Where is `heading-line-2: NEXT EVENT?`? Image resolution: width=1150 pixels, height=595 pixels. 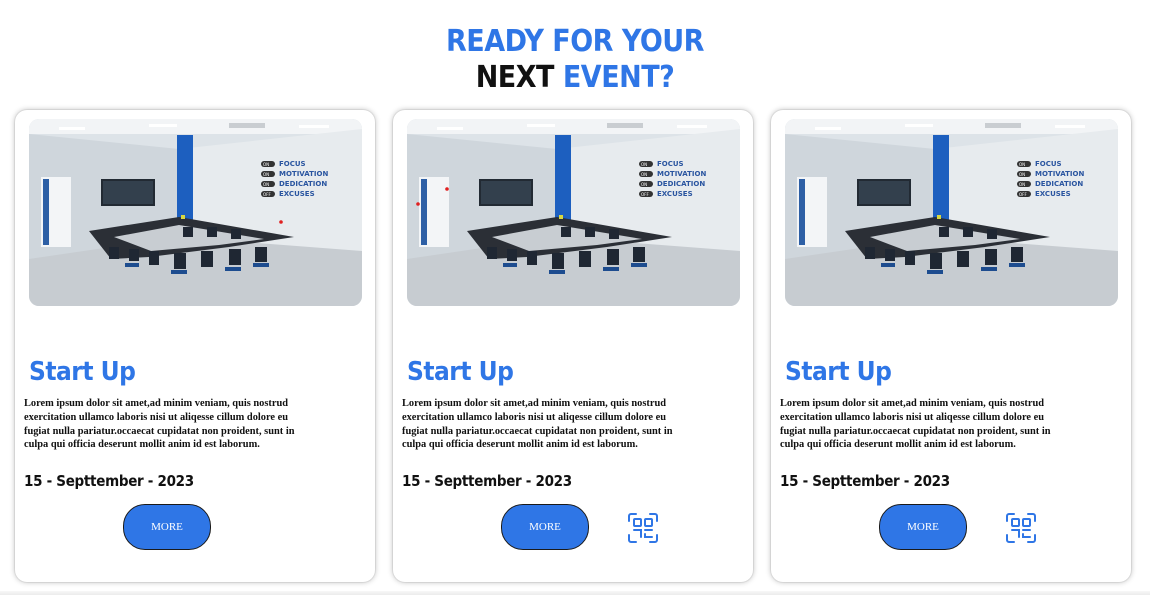
heading-line-2: NEXT EVENT? is located at coordinates (575, 78).